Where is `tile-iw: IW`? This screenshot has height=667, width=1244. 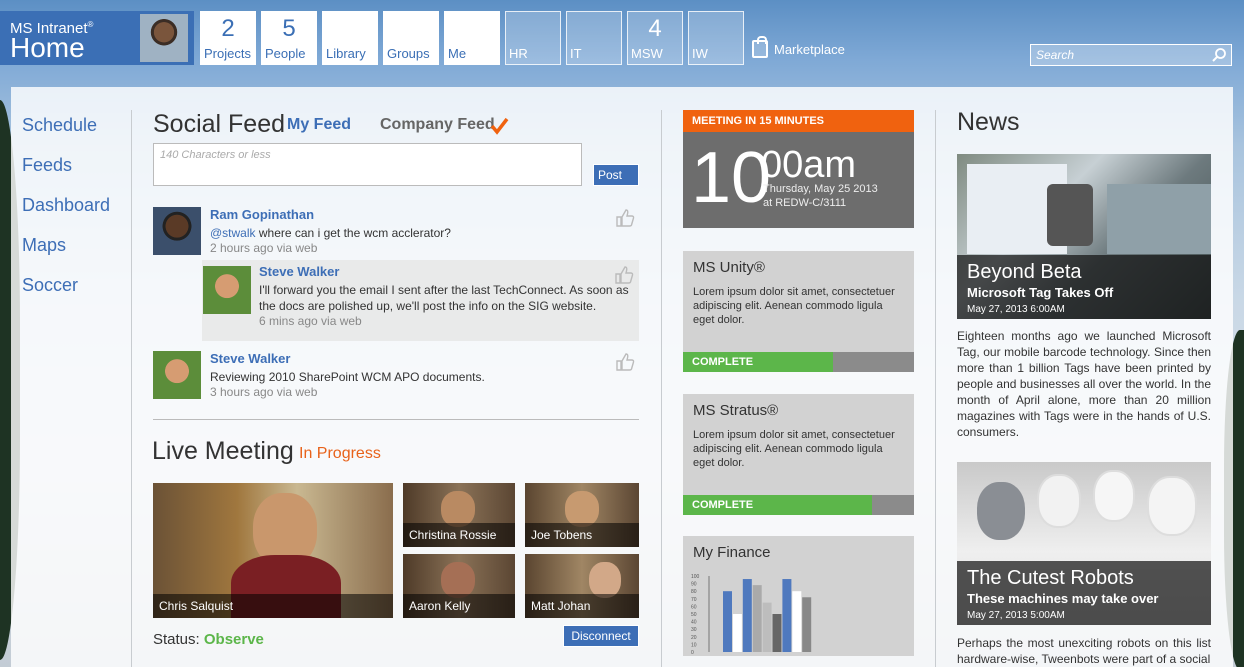 tile-iw: IW is located at coordinates (716, 38).